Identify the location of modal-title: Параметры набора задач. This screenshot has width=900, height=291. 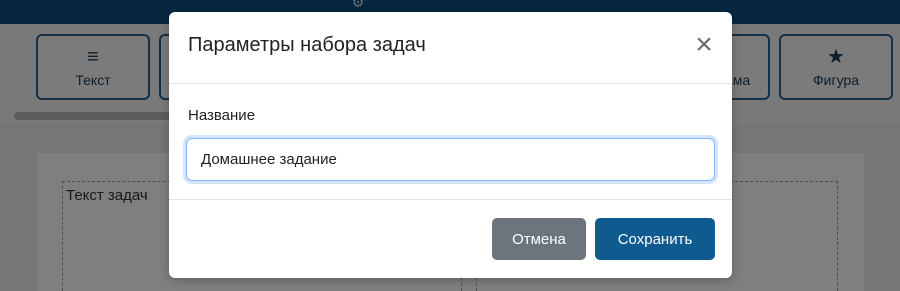
(307, 45).